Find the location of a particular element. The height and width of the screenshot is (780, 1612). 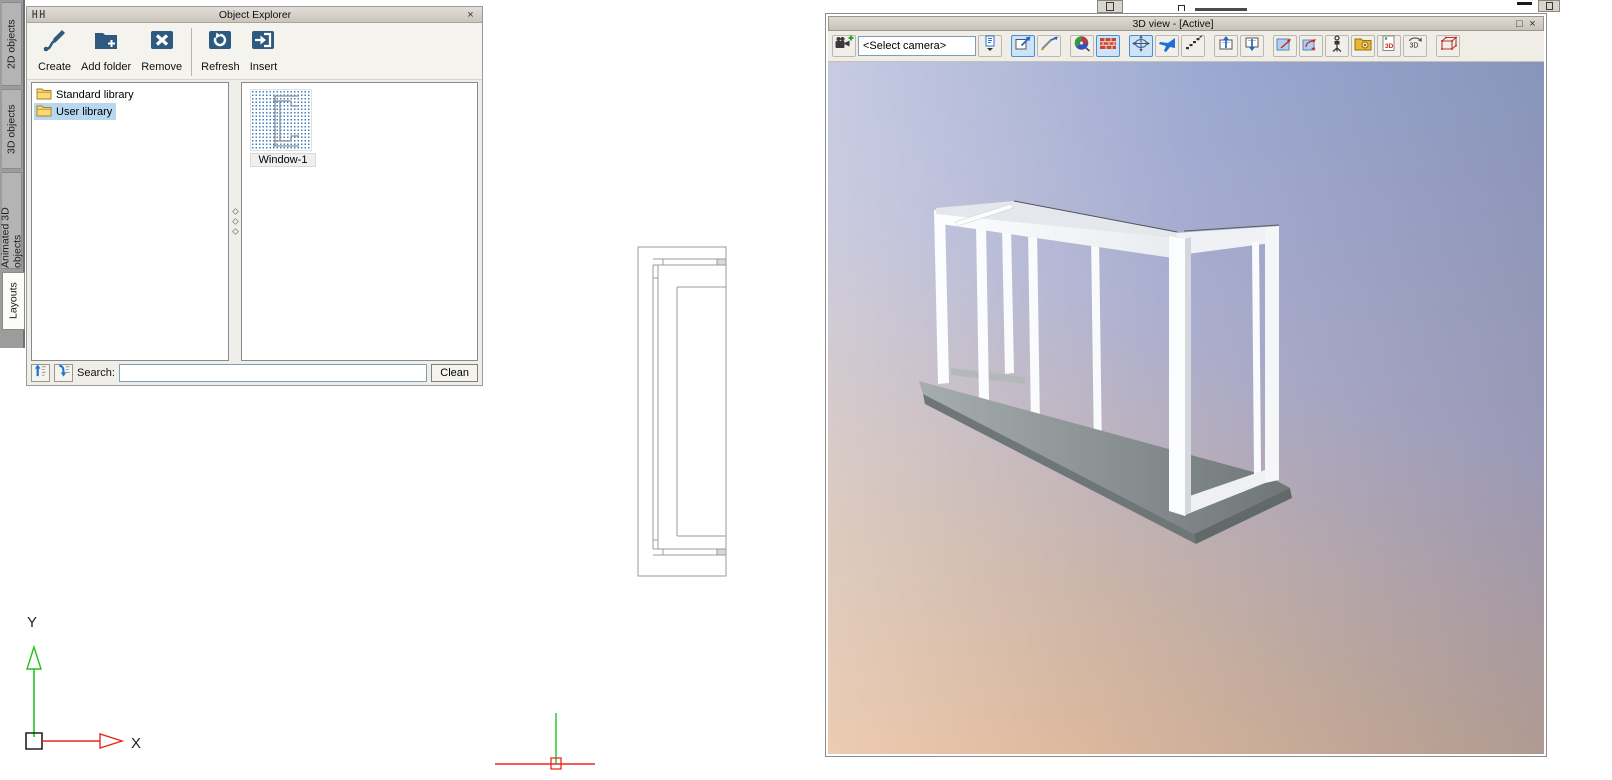

tree-item-label: Standard library is located at coordinates (95, 94).